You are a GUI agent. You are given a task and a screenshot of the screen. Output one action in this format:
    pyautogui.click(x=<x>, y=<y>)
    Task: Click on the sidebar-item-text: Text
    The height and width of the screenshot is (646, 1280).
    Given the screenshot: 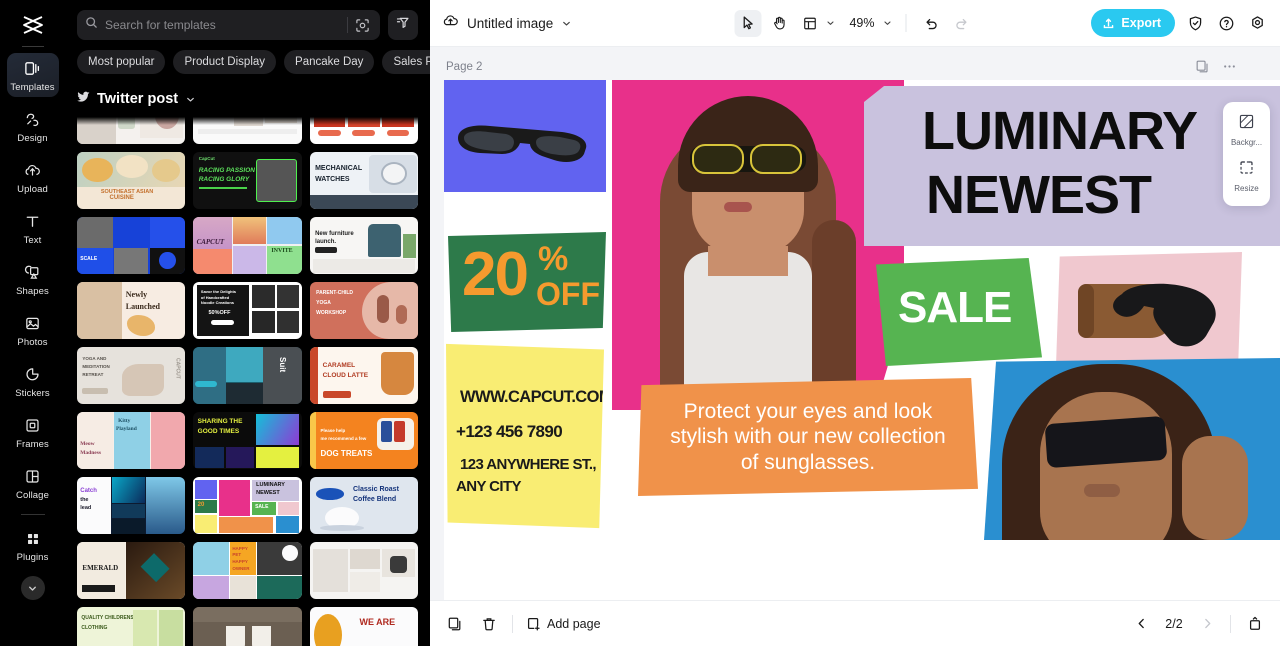 What is the action you would take?
    pyautogui.click(x=33, y=228)
    